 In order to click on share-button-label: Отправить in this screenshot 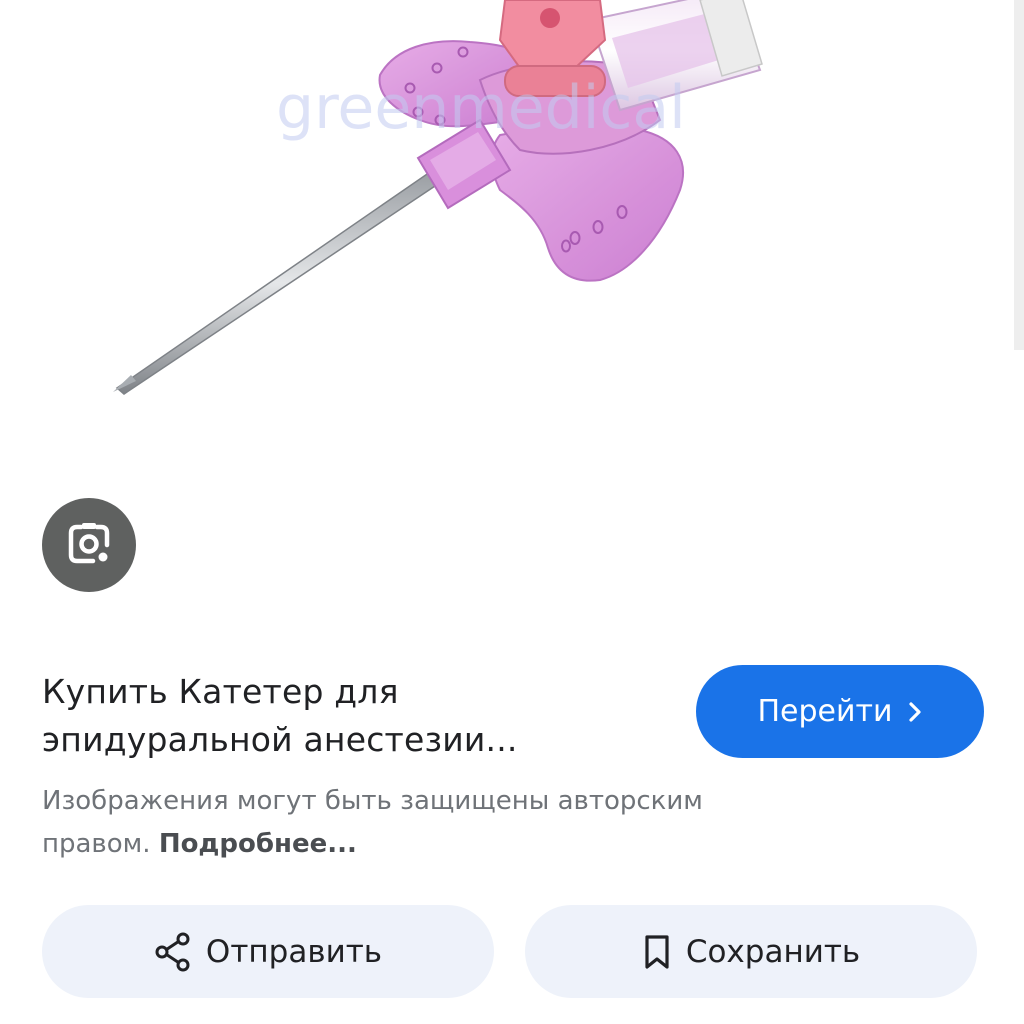, I will do `click(294, 951)`.